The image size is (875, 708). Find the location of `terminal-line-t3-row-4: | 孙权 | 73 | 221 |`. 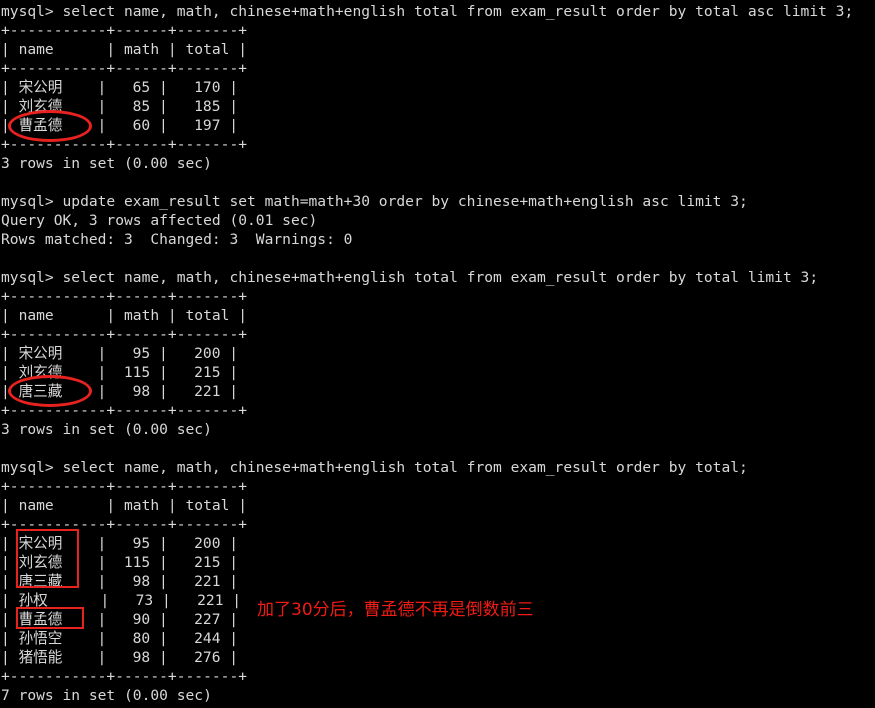

terminal-line-t3-row-4: | 孙权 | 73 | 221 | is located at coordinates (121, 600).